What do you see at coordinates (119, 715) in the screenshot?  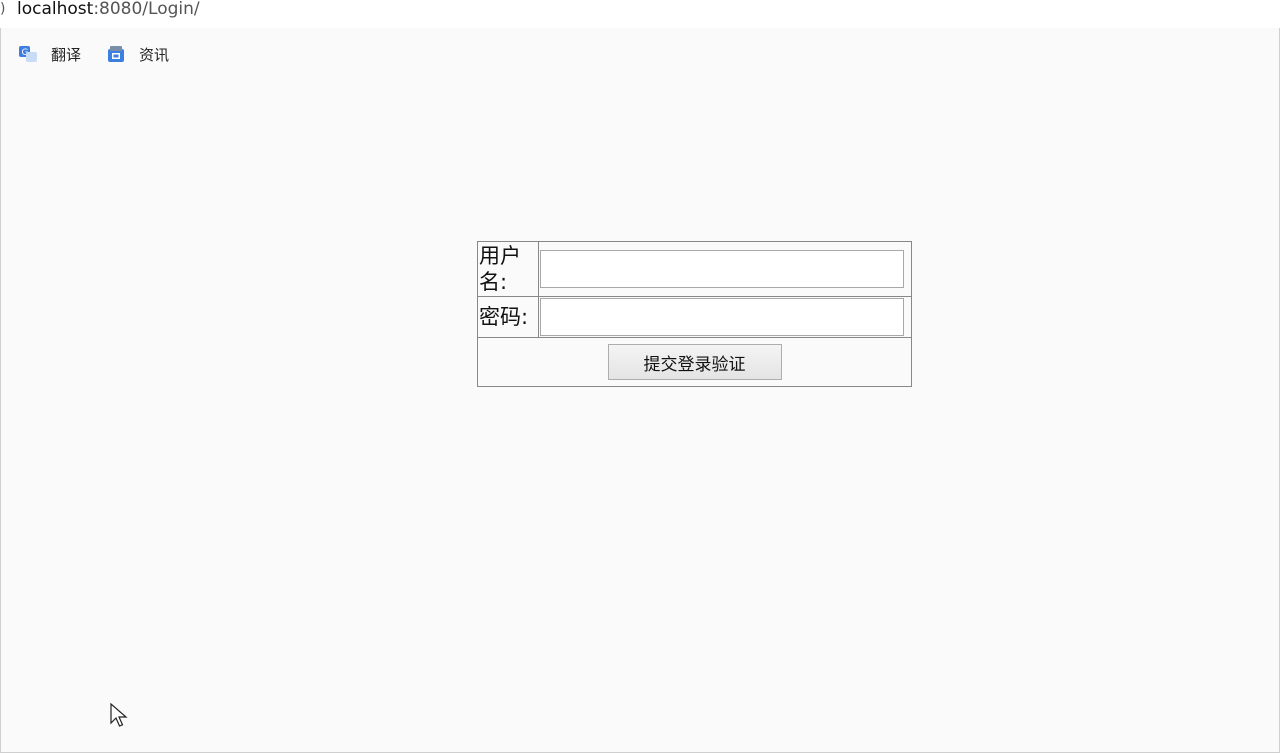 I see `mouse-cursor-icon` at bounding box center [119, 715].